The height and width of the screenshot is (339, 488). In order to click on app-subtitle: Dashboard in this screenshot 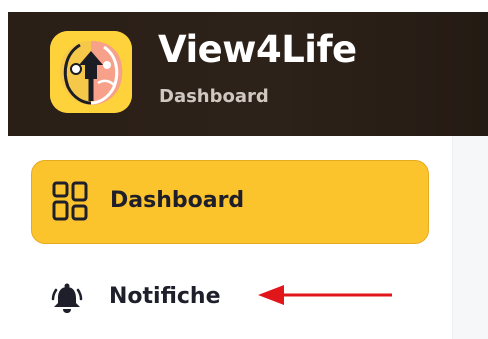, I will do `click(214, 96)`.